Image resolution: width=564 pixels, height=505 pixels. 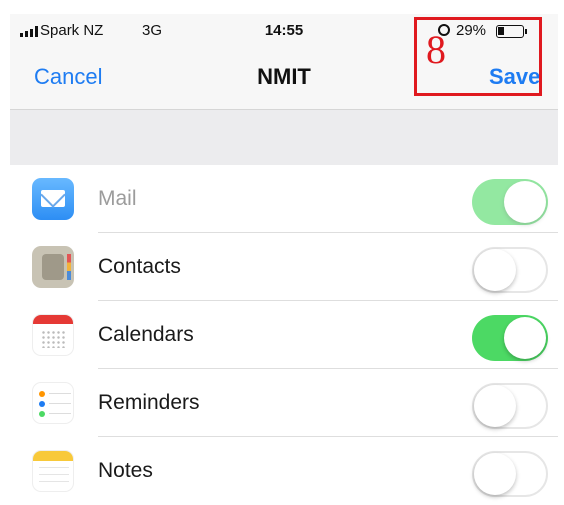 What do you see at coordinates (149, 402) in the screenshot?
I see `list-item-label: Reminders` at bounding box center [149, 402].